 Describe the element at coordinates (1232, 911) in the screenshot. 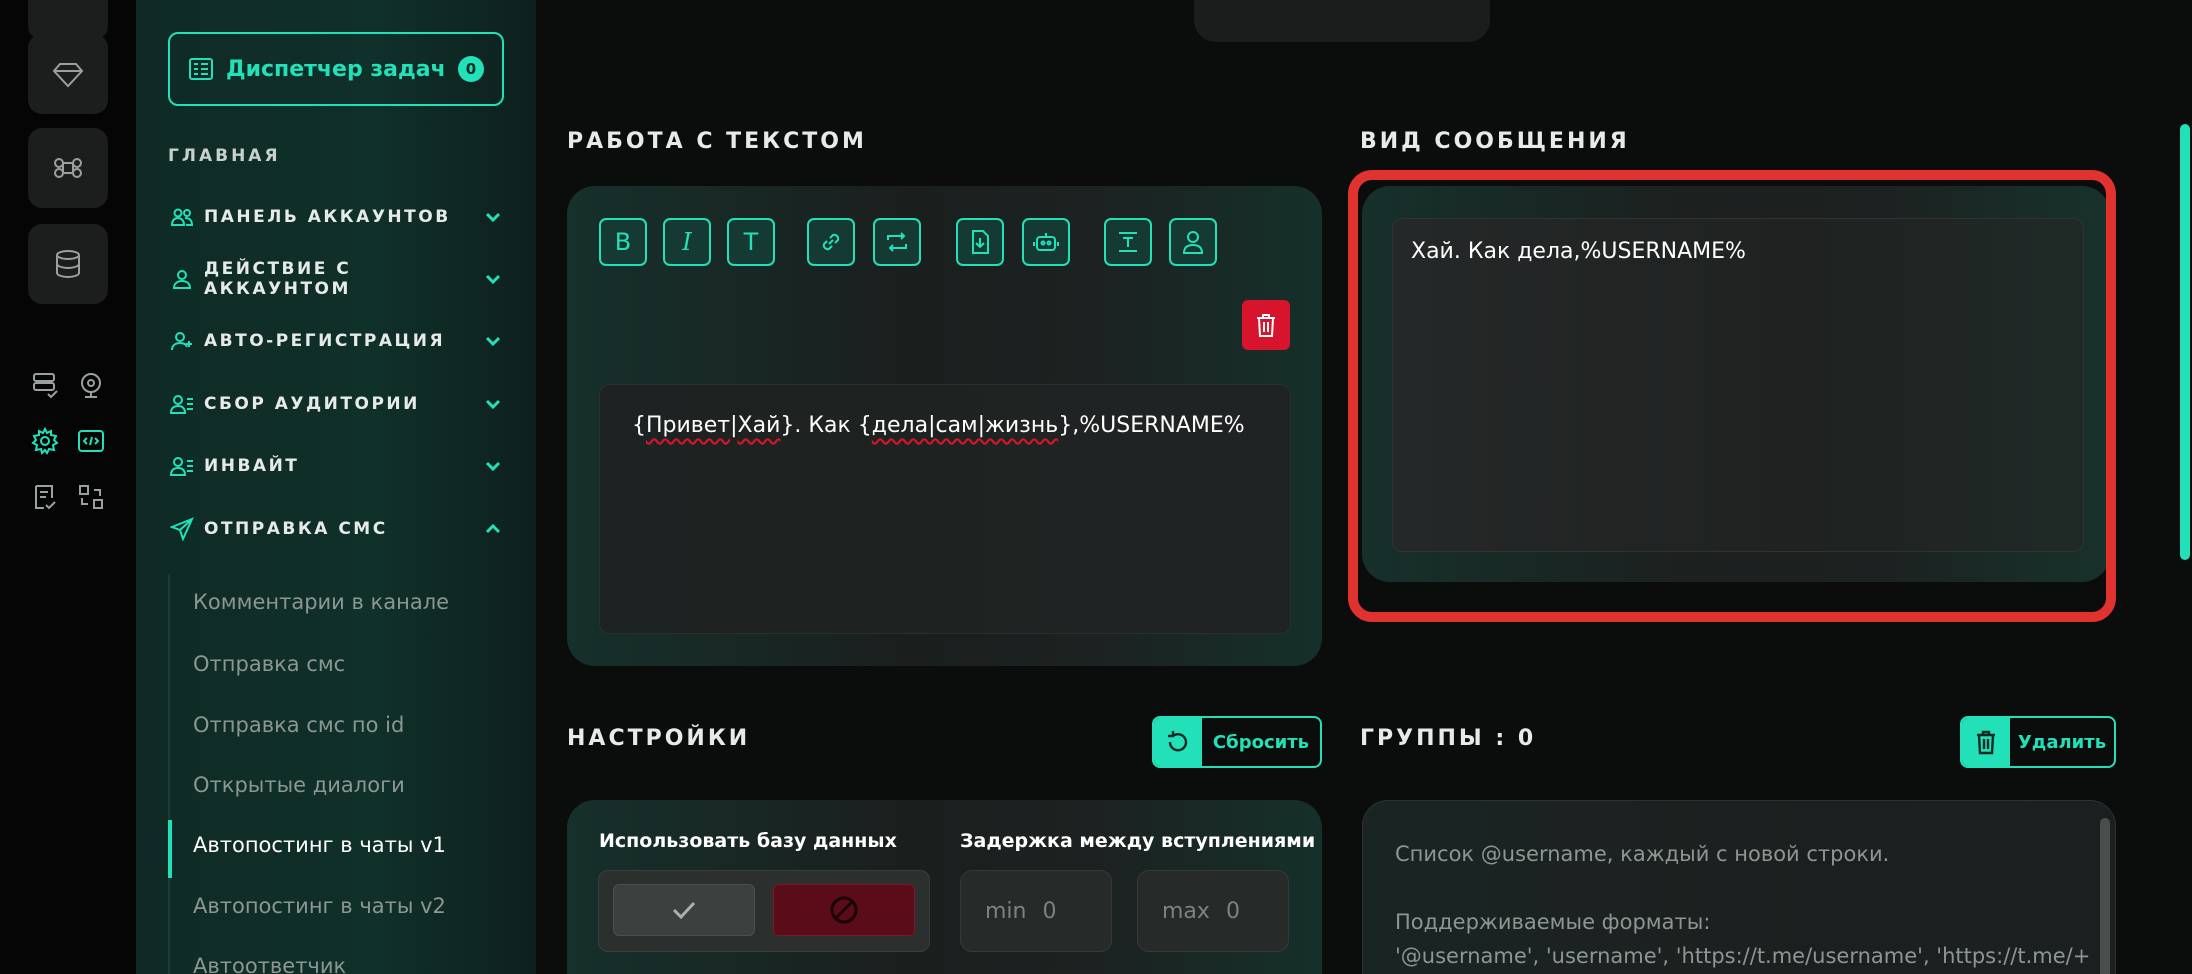

I see `max-value: 0` at that location.